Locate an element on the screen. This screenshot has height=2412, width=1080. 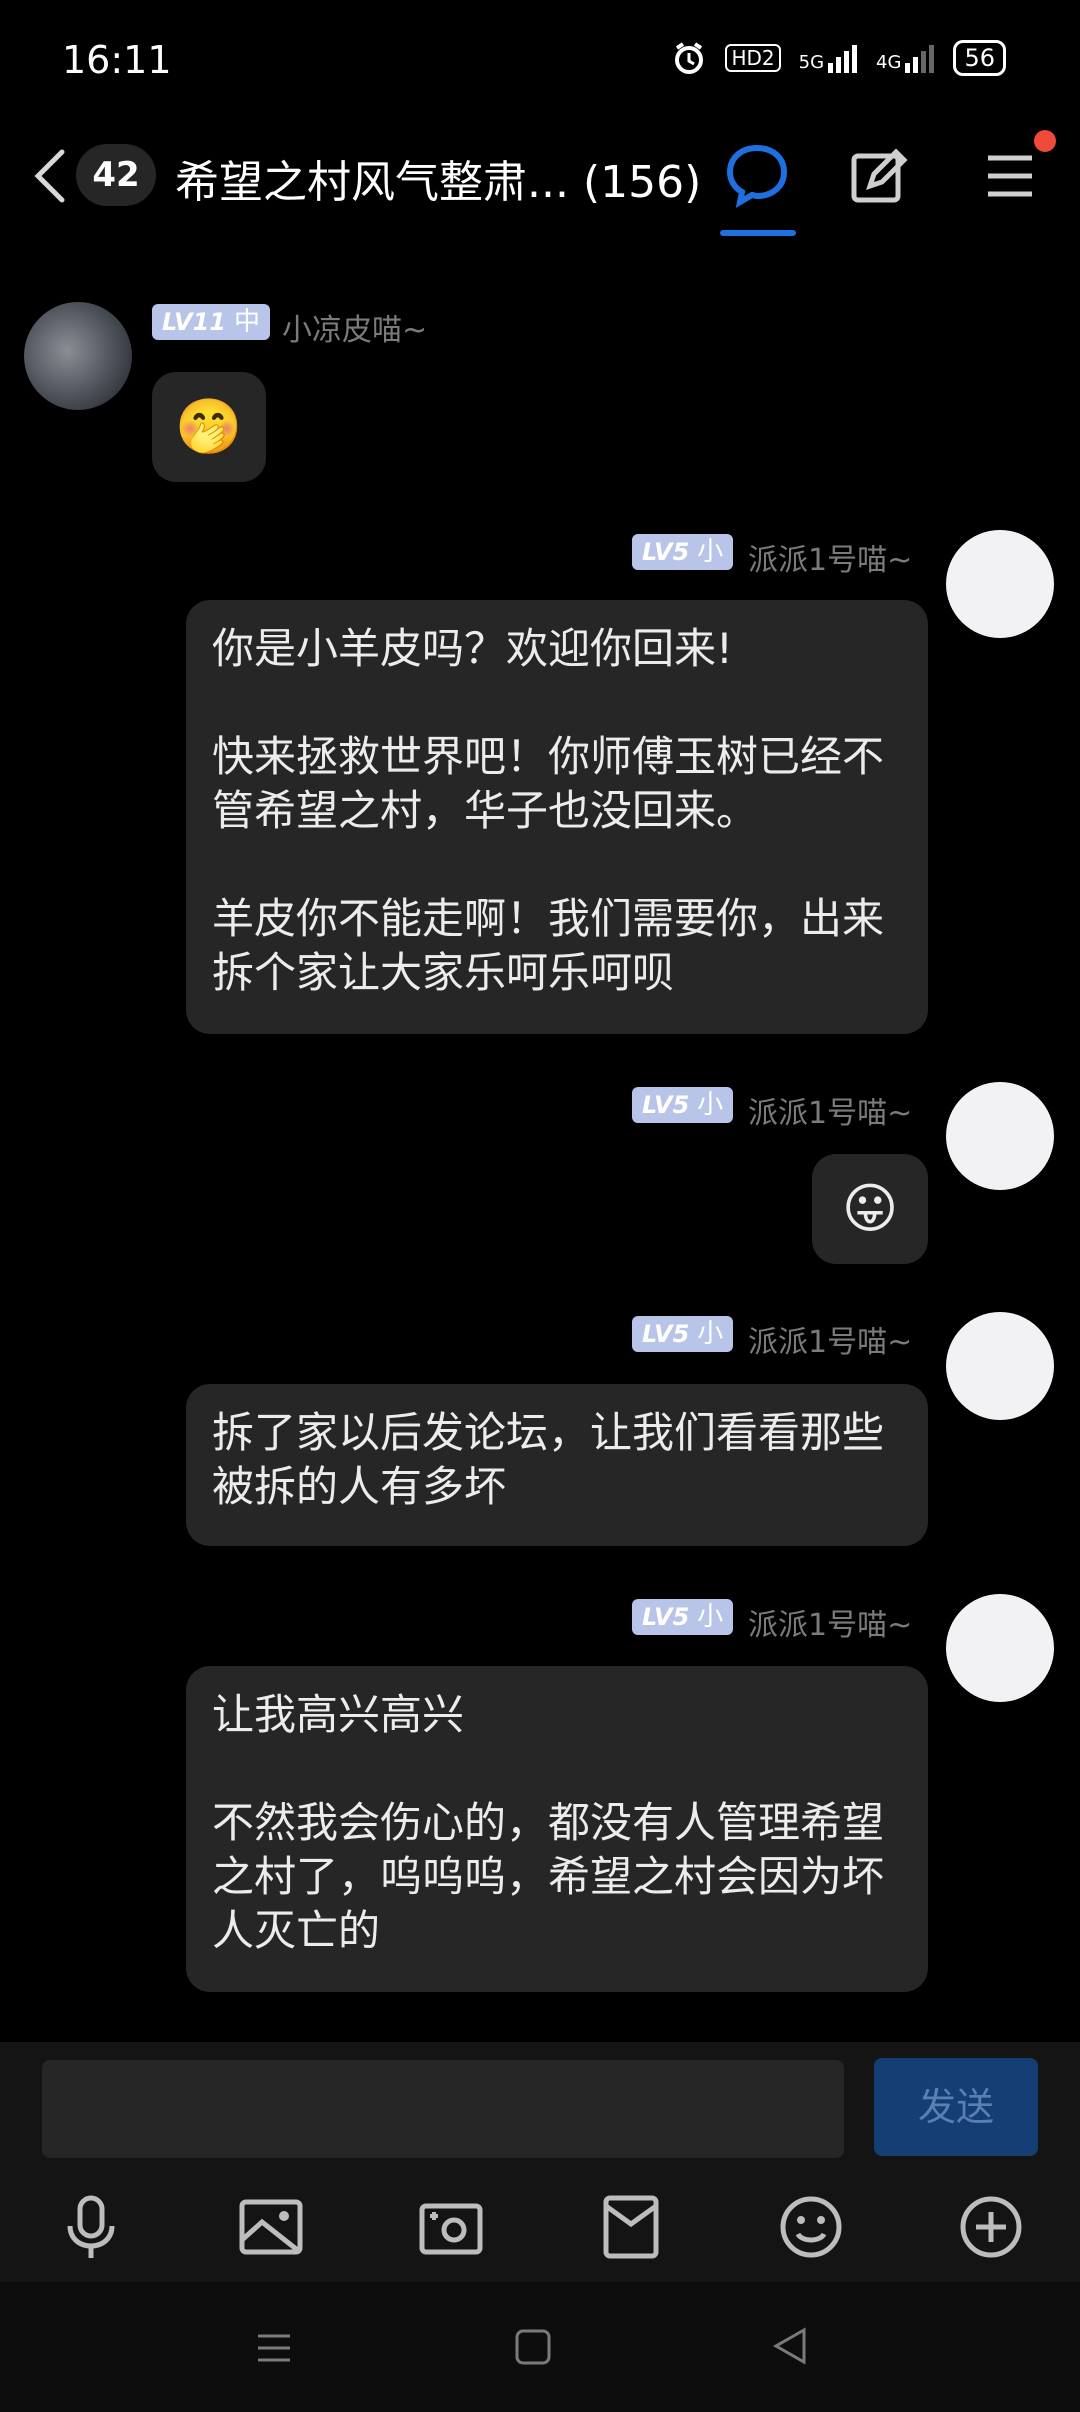
recent-apps-icon is located at coordinates (274, 2348).